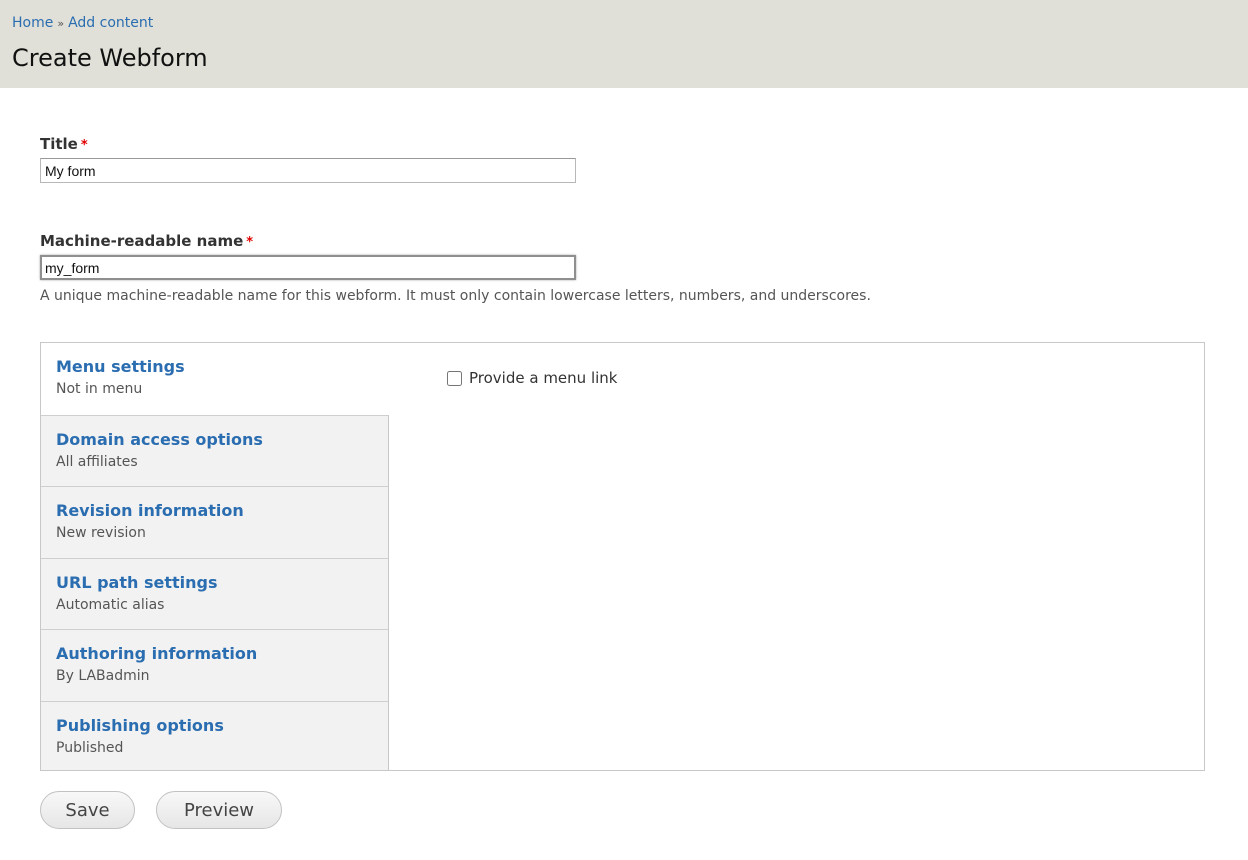 This screenshot has width=1248, height=860. I want to click on vertical-tab-summary: Not in menu, so click(99, 389).